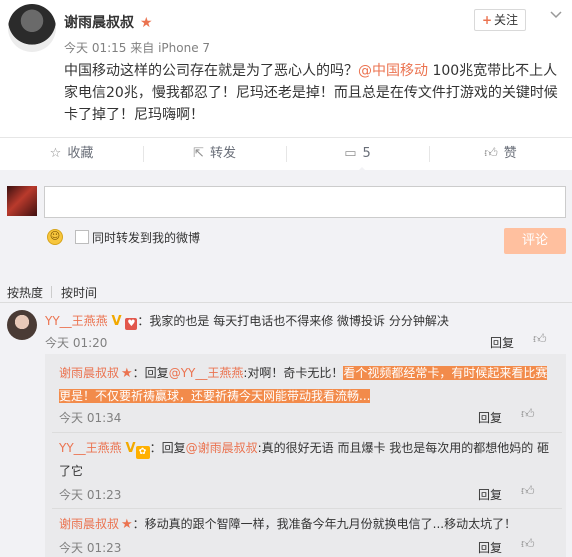 This screenshot has height=557, width=572. Describe the element at coordinates (350, 153) in the screenshot. I see `comment-icon: ▭` at that location.